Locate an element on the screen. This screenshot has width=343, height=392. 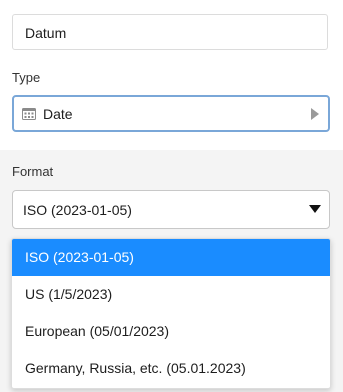
type-select: Date is located at coordinates (171, 113).